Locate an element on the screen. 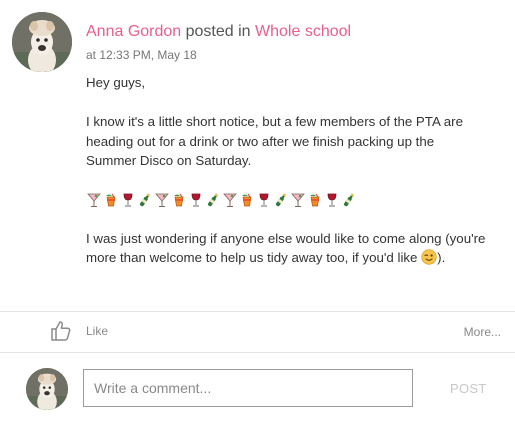 The width and height of the screenshot is (515, 423). posted-in-text: posted in is located at coordinates (218, 31).